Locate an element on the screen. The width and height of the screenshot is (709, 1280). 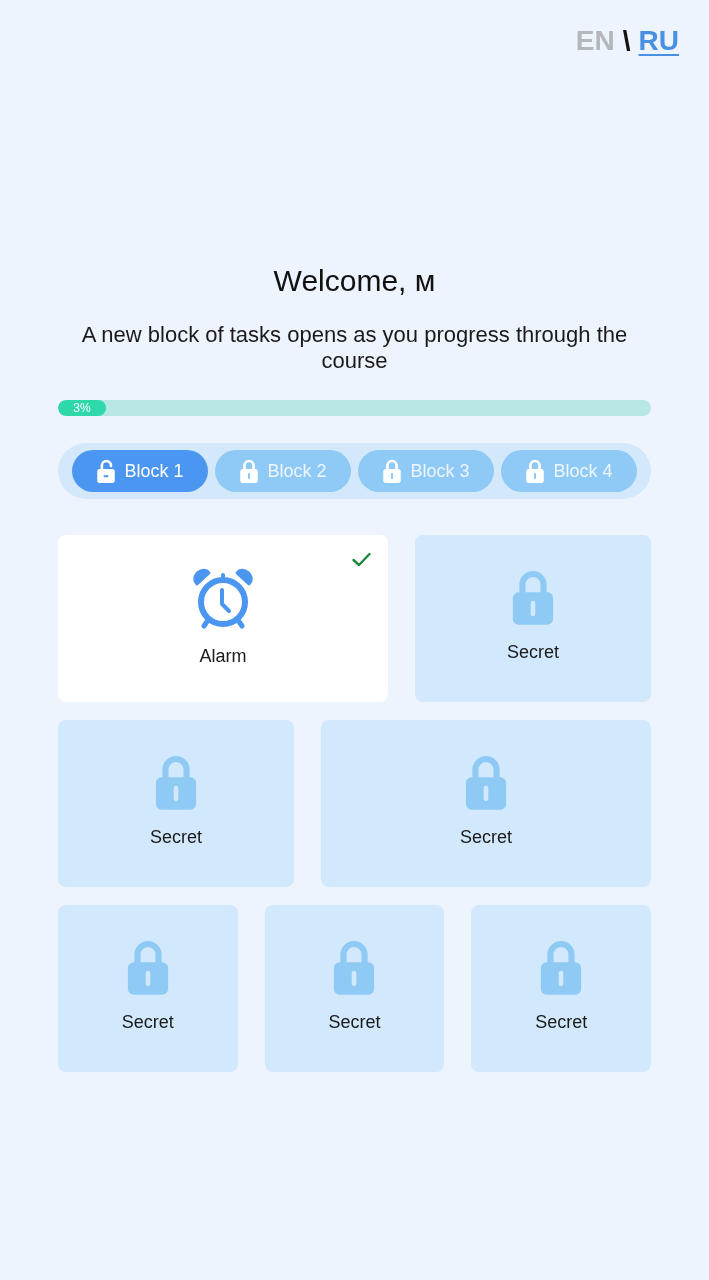
task-card: Alarm is located at coordinates (223, 618).